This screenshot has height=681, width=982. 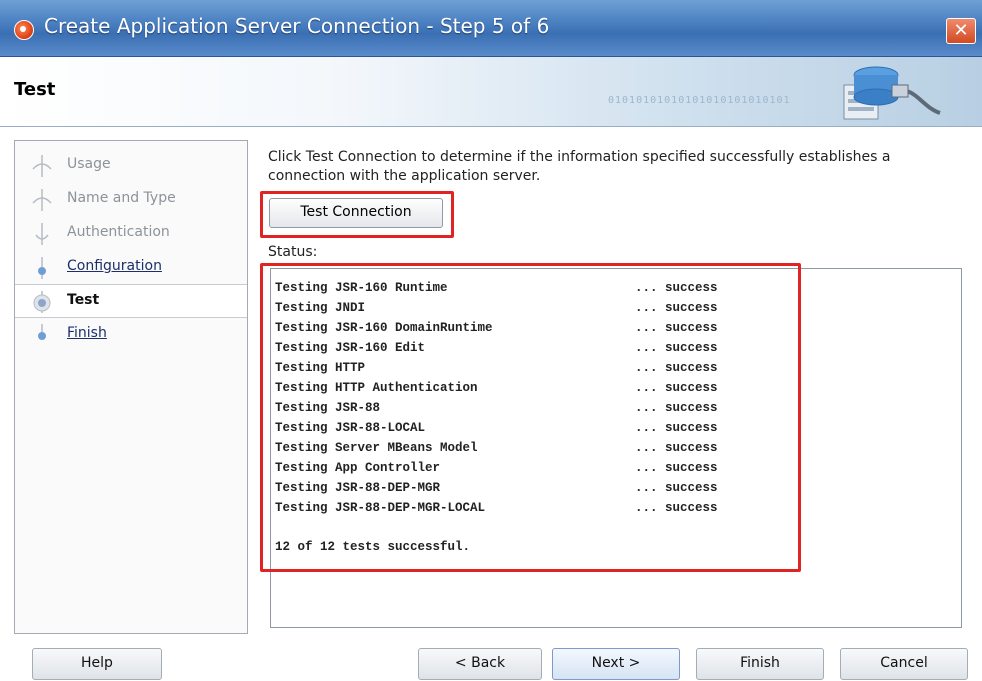 I want to click on next-button: Next >, so click(x=616, y=664).